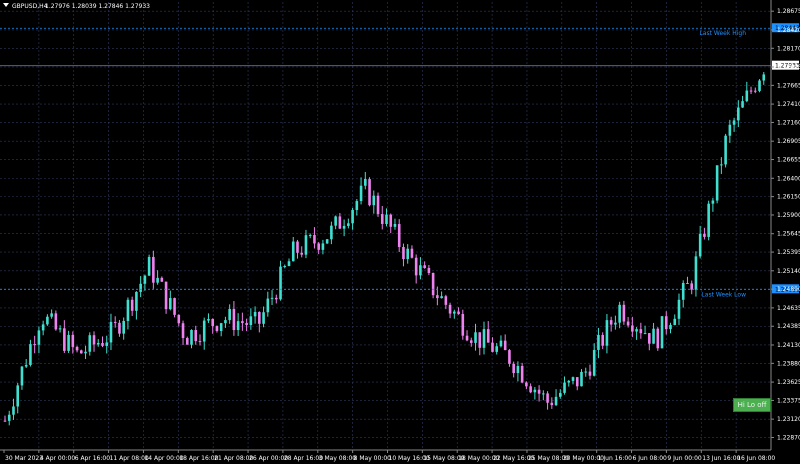 The image size is (800, 464). I want to click on price-tick-label: 1.25900, so click(788, 215).